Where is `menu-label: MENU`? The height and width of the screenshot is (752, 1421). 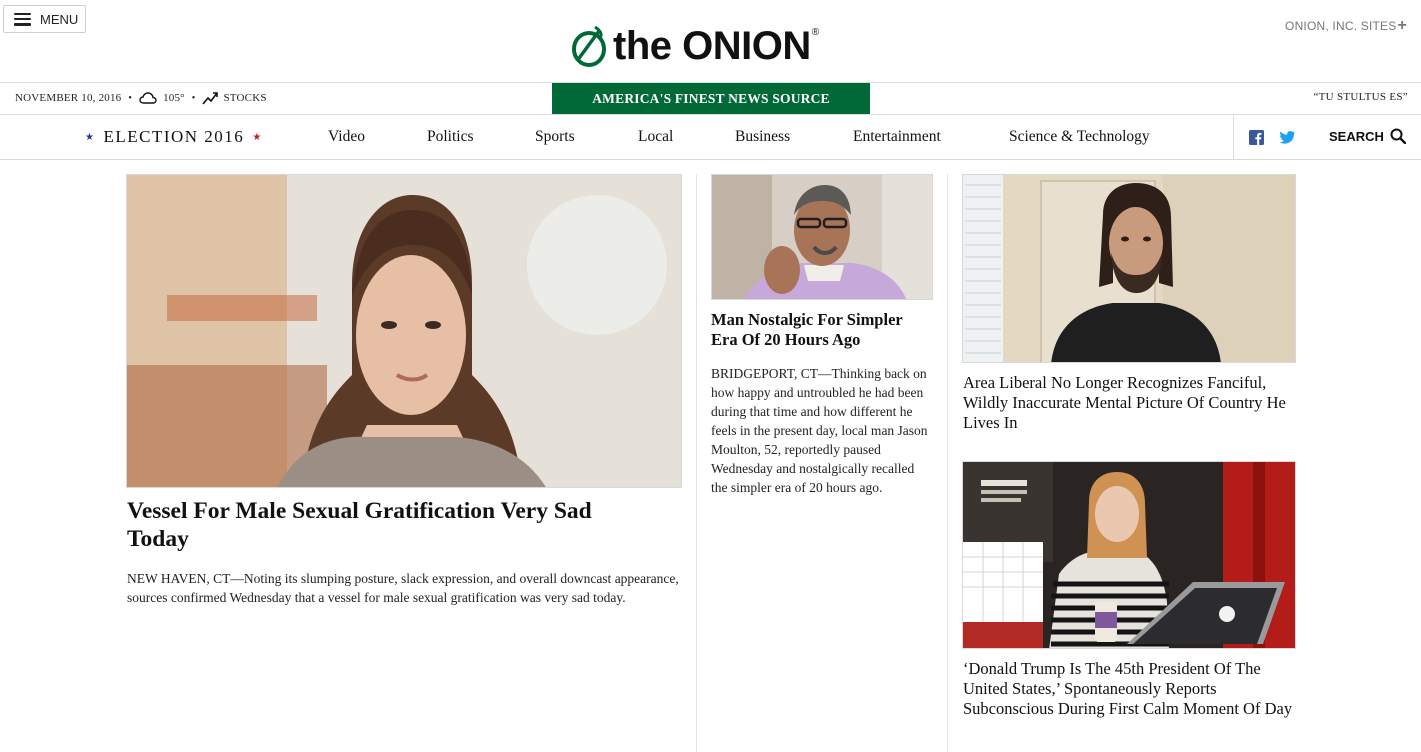 menu-label: MENU is located at coordinates (59, 19).